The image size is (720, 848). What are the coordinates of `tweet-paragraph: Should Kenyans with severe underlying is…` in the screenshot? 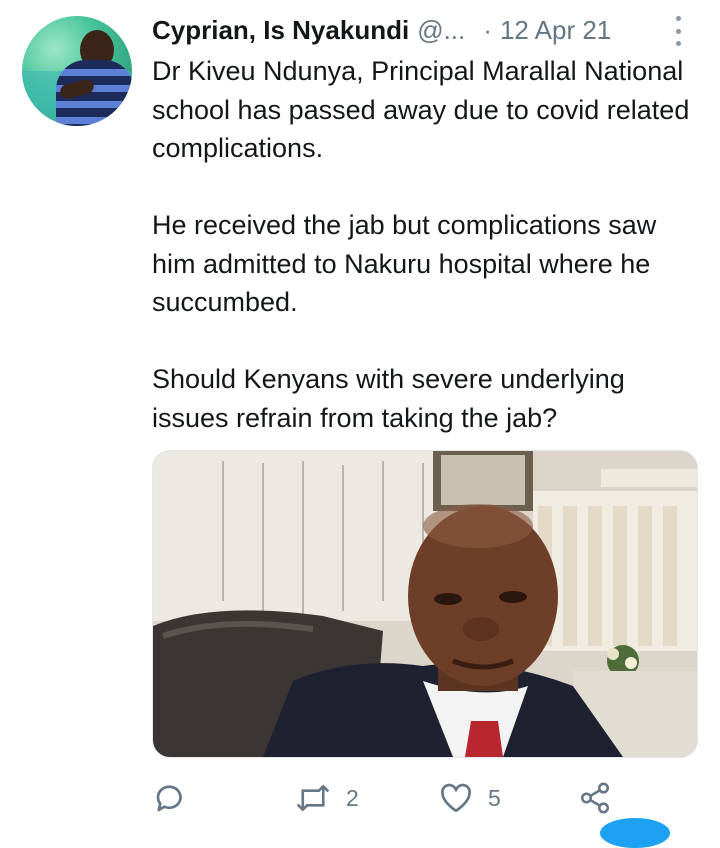 It's located at (388, 398).